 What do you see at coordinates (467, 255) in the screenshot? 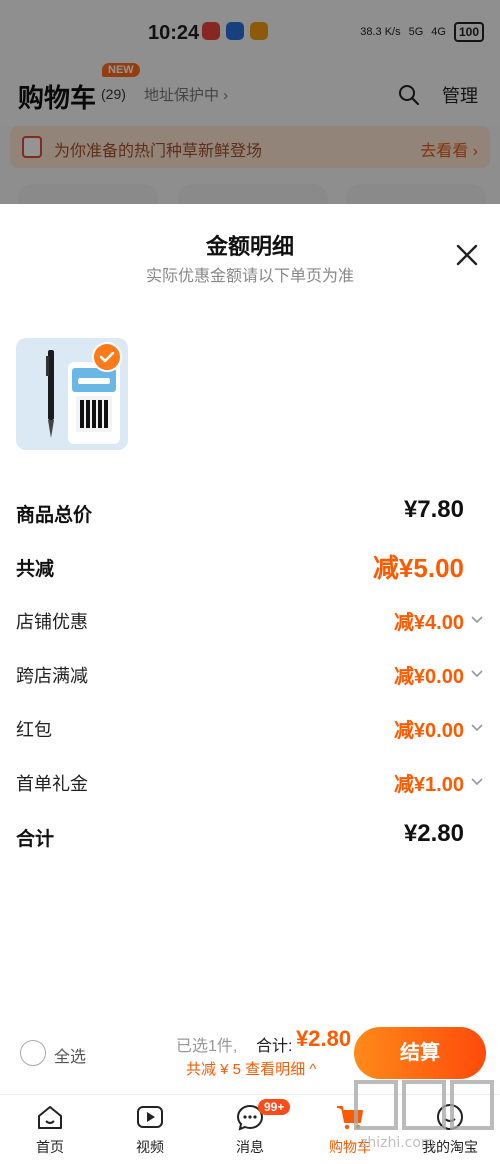
I see `close-icon` at bounding box center [467, 255].